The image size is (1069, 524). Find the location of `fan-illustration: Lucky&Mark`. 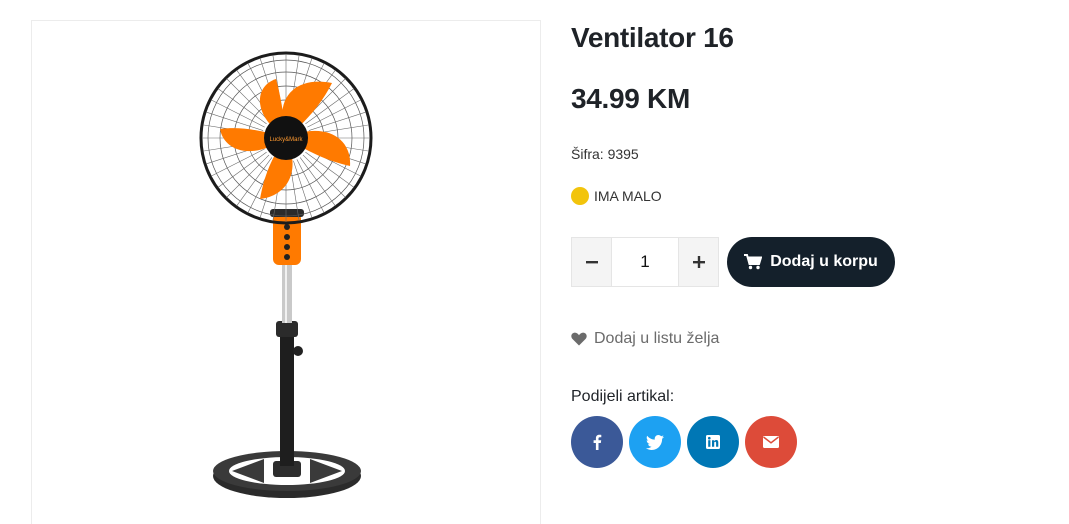

fan-illustration: Lucky&Mark is located at coordinates (286, 274).